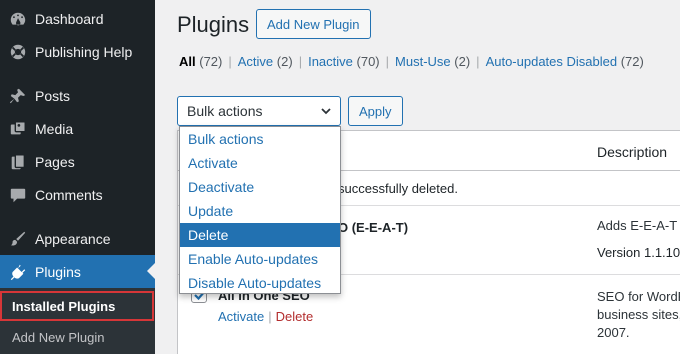  I want to click on option-disable-auto-updates: Disable Auto-updates, so click(260, 283).